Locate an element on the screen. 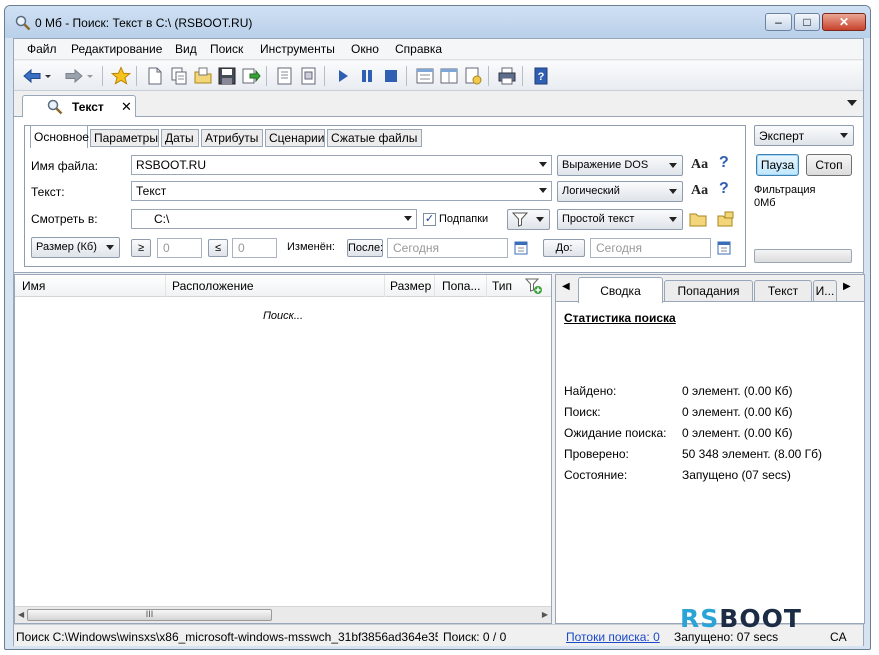 This screenshot has width=879, height=655. close-icon: ✕ is located at coordinates (844, 22).